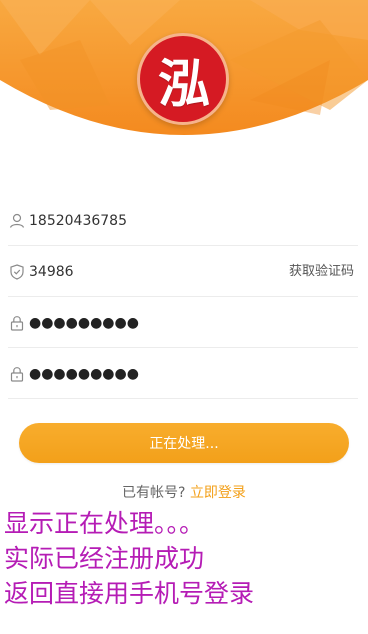 Image resolution: width=368 pixels, height=634 pixels. I want to click on shield-check-icon, so click(17, 272).